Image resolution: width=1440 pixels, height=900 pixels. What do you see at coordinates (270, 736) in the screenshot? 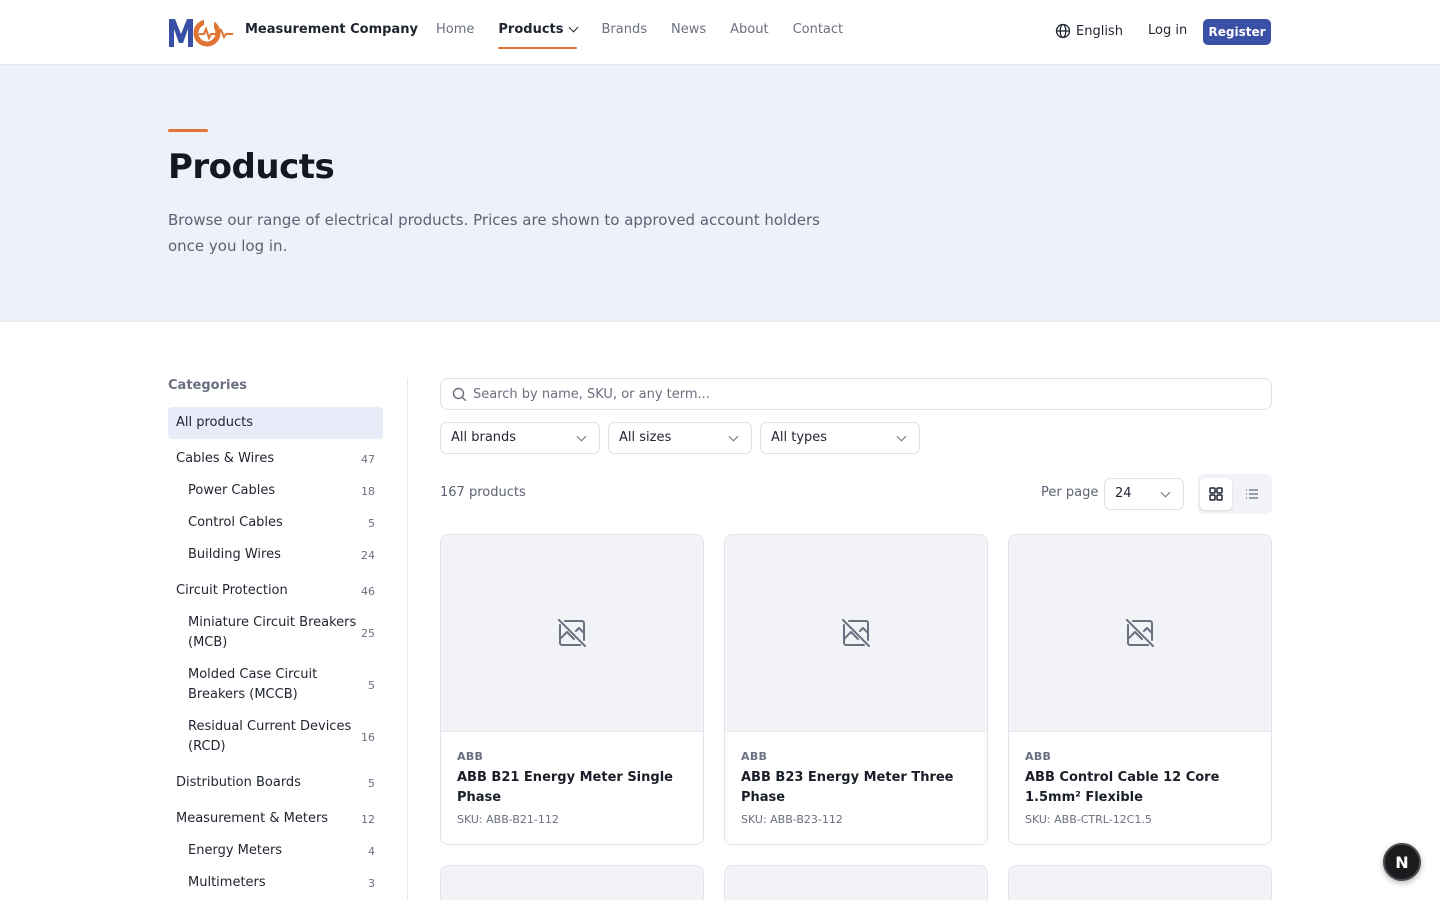
I see `category-label: Residual Current Devices (RCD)` at bounding box center [270, 736].